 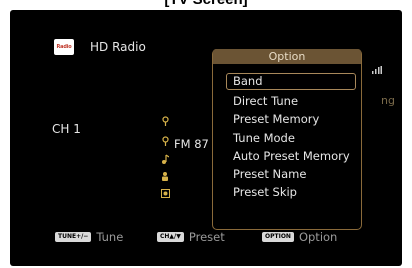 I want to click on menu-item-preset-memory: Preset Memory, so click(x=291, y=119).